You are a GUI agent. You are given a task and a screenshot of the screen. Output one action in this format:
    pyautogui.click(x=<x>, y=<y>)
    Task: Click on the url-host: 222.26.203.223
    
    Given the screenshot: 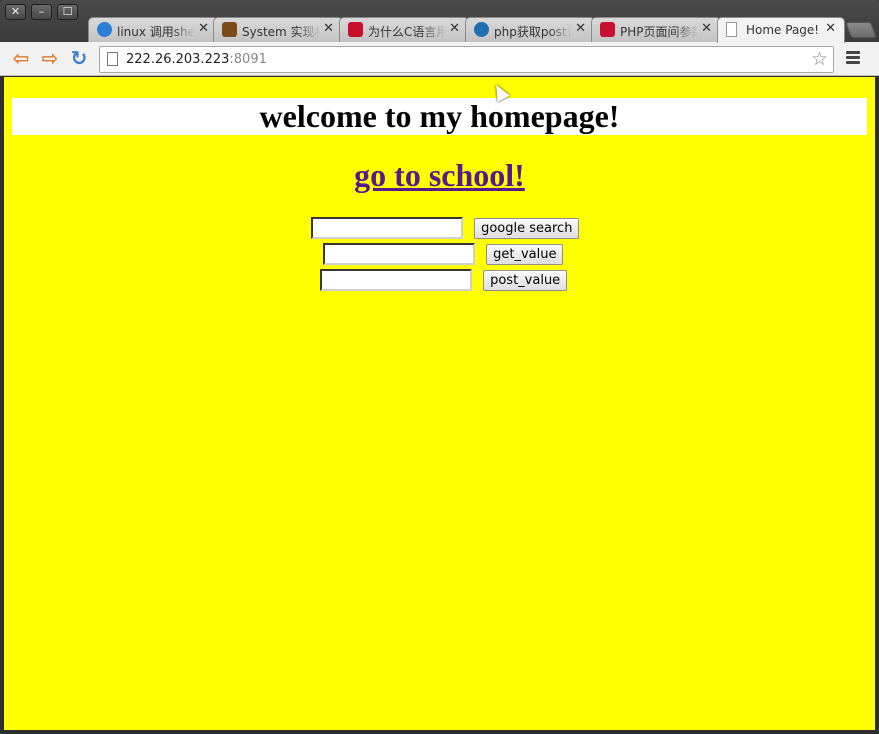 What is the action you would take?
    pyautogui.click(x=178, y=59)
    